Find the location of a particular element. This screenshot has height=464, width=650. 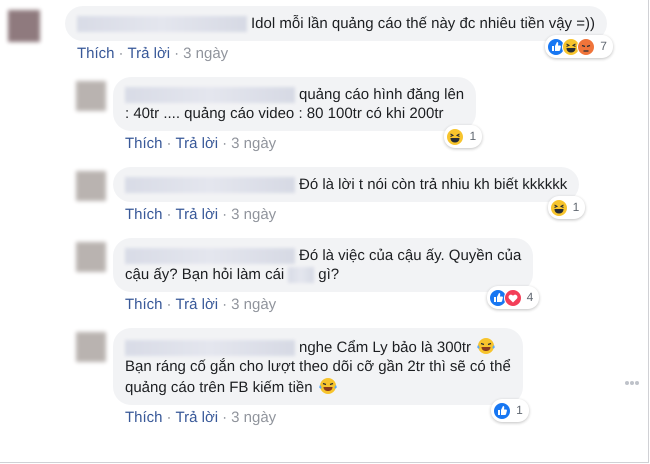

comment-text: quảng cáo hình đăng lên is located at coordinates (381, 94).